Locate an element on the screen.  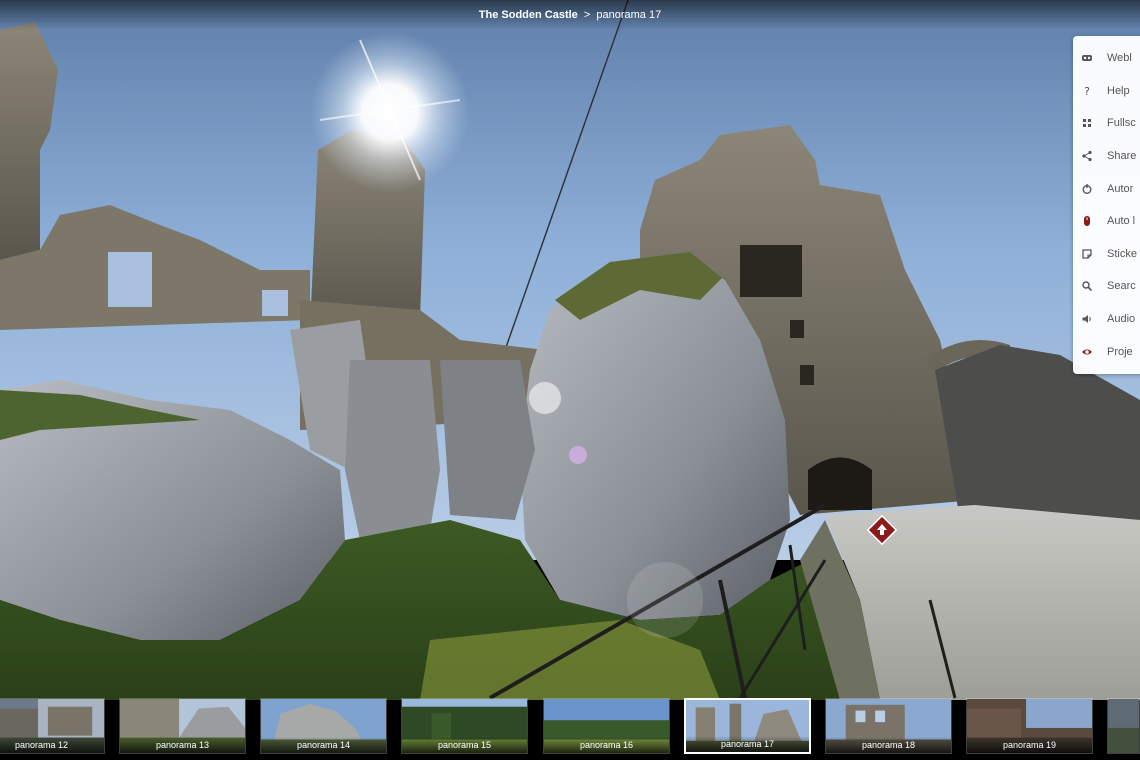
menu-item-label: Share is located at coordinates (1122, 156).